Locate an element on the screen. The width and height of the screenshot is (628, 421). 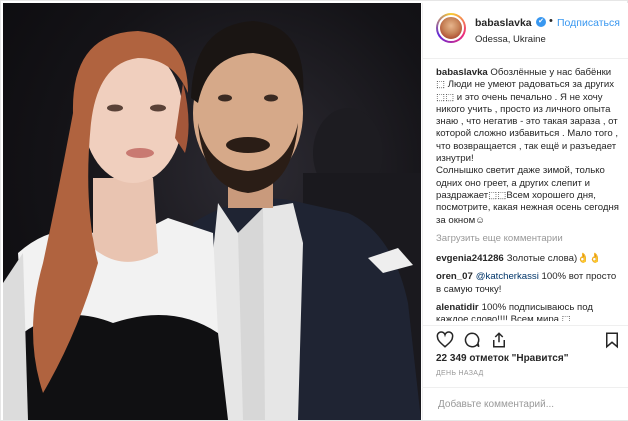
comment-mention: @katcherkassi is located at coordinates (507, 276).